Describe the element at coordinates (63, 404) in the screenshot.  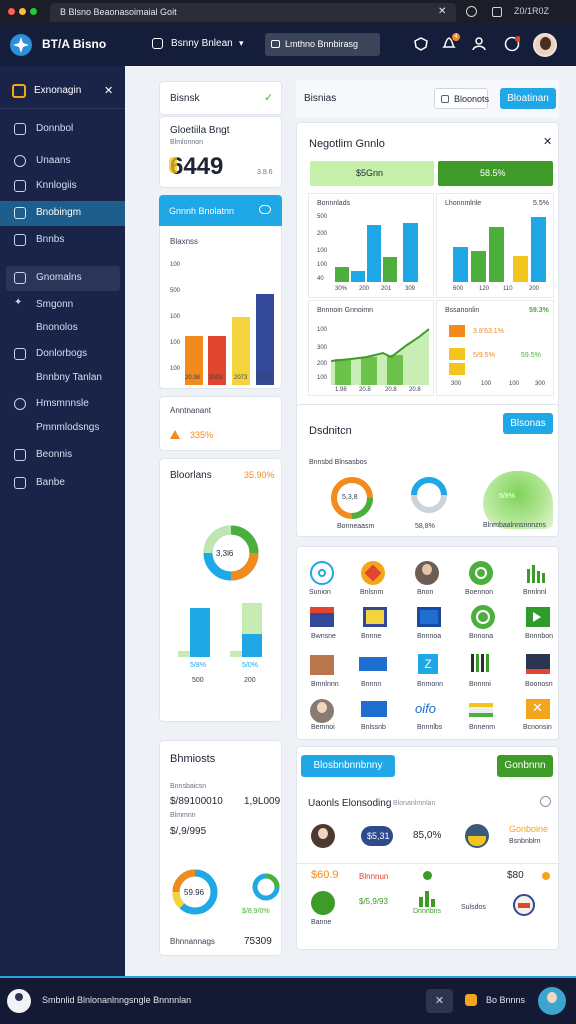
I see `sidebar-item-10: Hmsmnnsle` at that location.